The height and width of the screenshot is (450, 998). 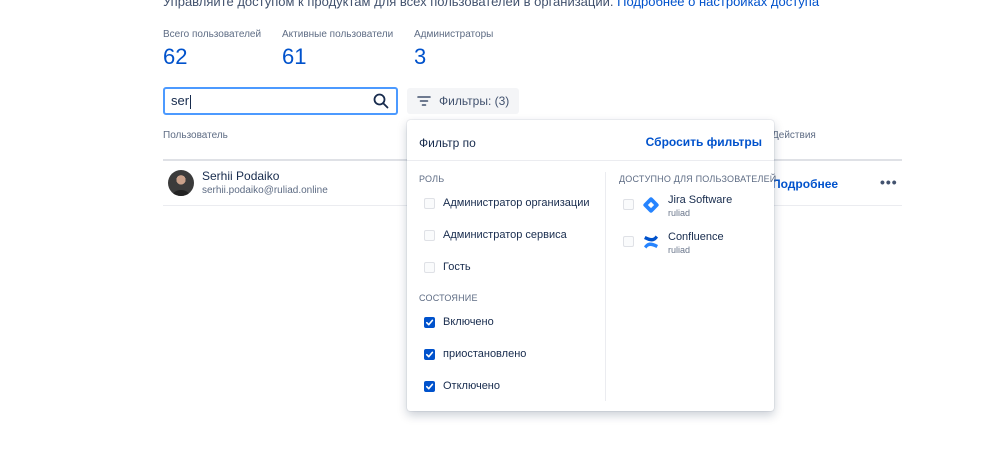 What do you see at coordinates (794, 135) in the screenshot?
I see `column-header-actions: Действия` at bounding box center [794, 135].